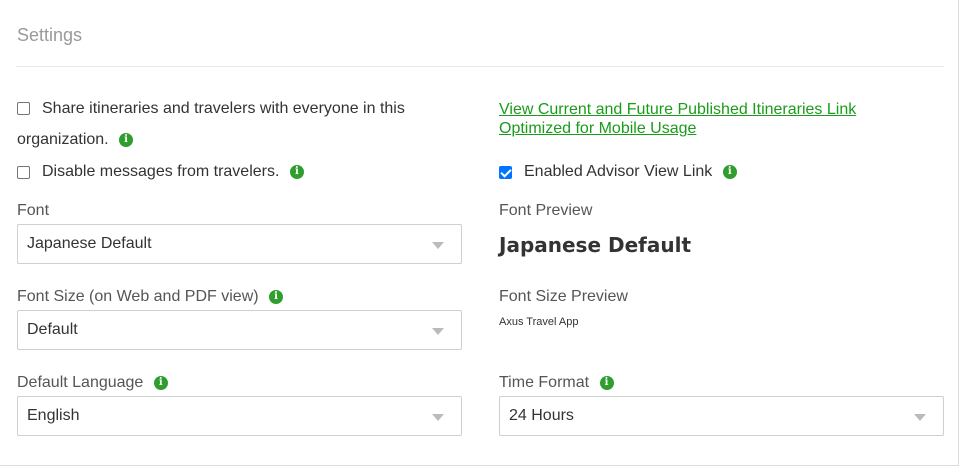 This screenshot has width=961, height=469. What do you see at coordinates (239, 416) in the screenshot?
I see `language-select: English` at bounding box center [239, 416].